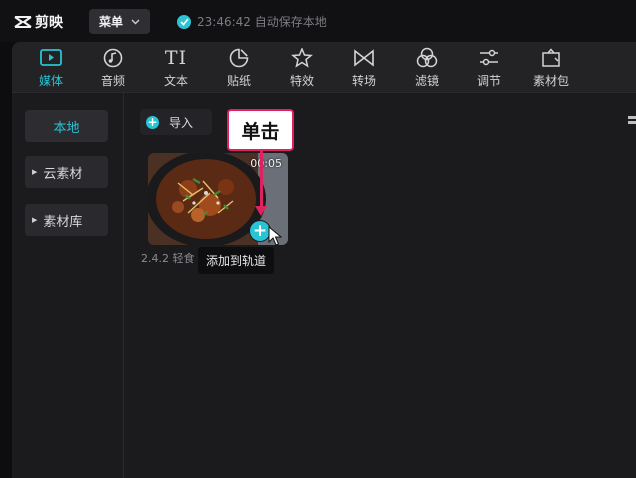 The height and width of the screenshot is (478, 636). I want to click on mouse-cursor-icon, so click(275, 236).